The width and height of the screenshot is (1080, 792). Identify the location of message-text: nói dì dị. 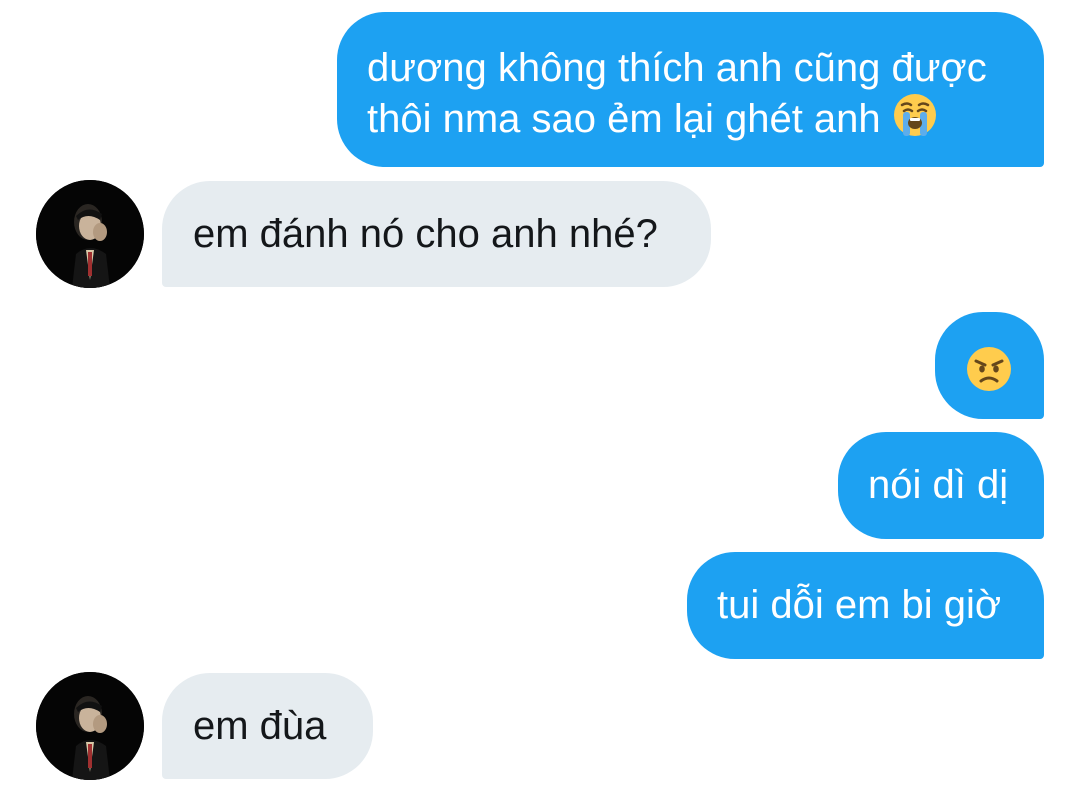
(938, 485).